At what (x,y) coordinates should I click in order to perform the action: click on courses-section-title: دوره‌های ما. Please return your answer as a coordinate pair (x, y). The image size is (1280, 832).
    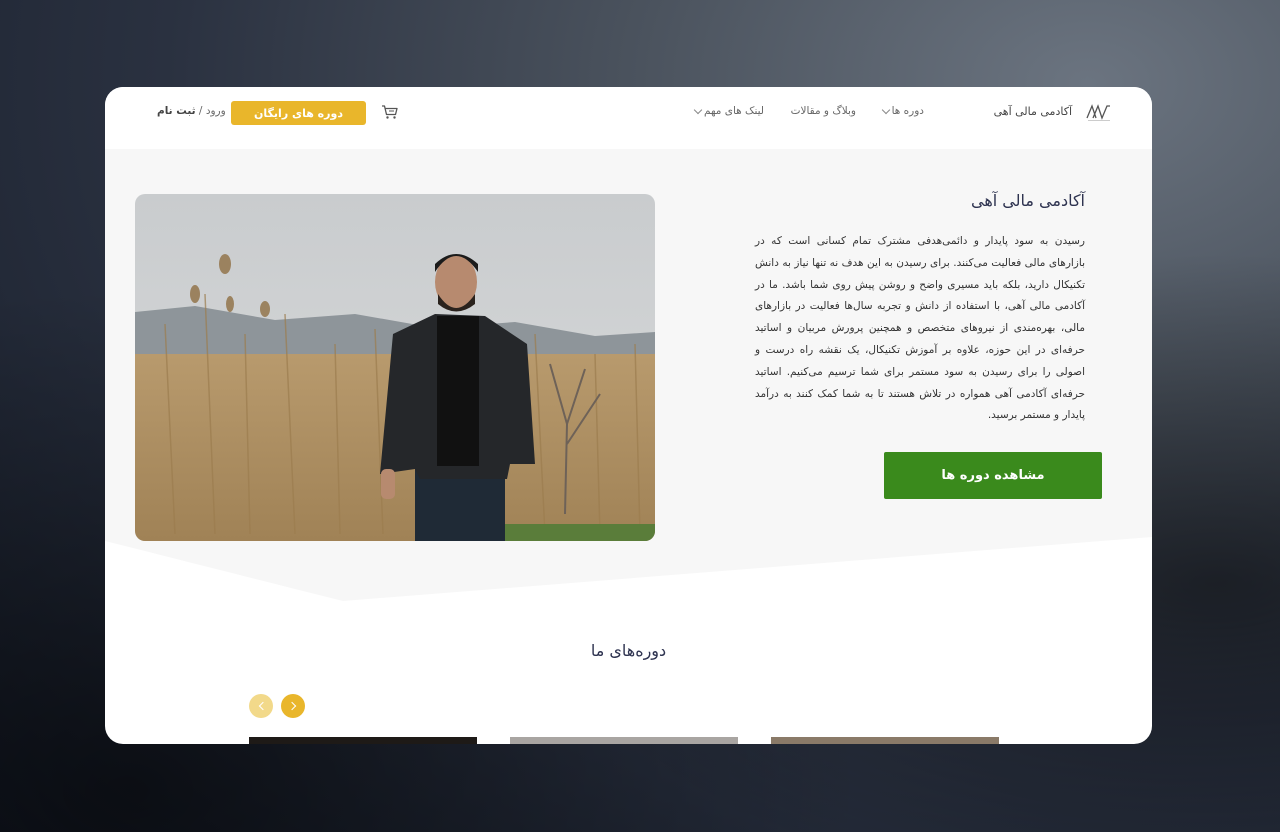
    Looking at the image, I should click on (628, 650).